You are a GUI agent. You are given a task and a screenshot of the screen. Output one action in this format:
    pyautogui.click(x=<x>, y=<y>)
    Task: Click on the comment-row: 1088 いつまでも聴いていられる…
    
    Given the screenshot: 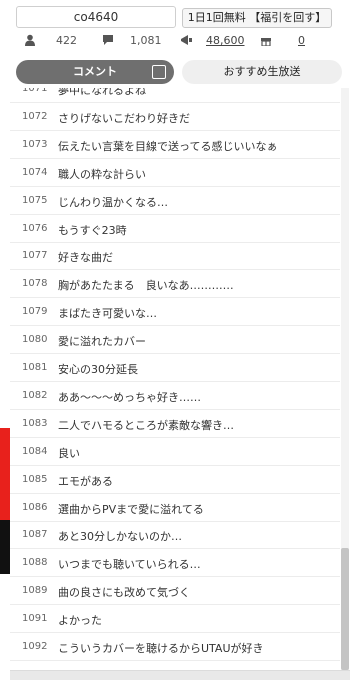 What is the action you would take?
    pyautogui.click(x=175, y=564)
    